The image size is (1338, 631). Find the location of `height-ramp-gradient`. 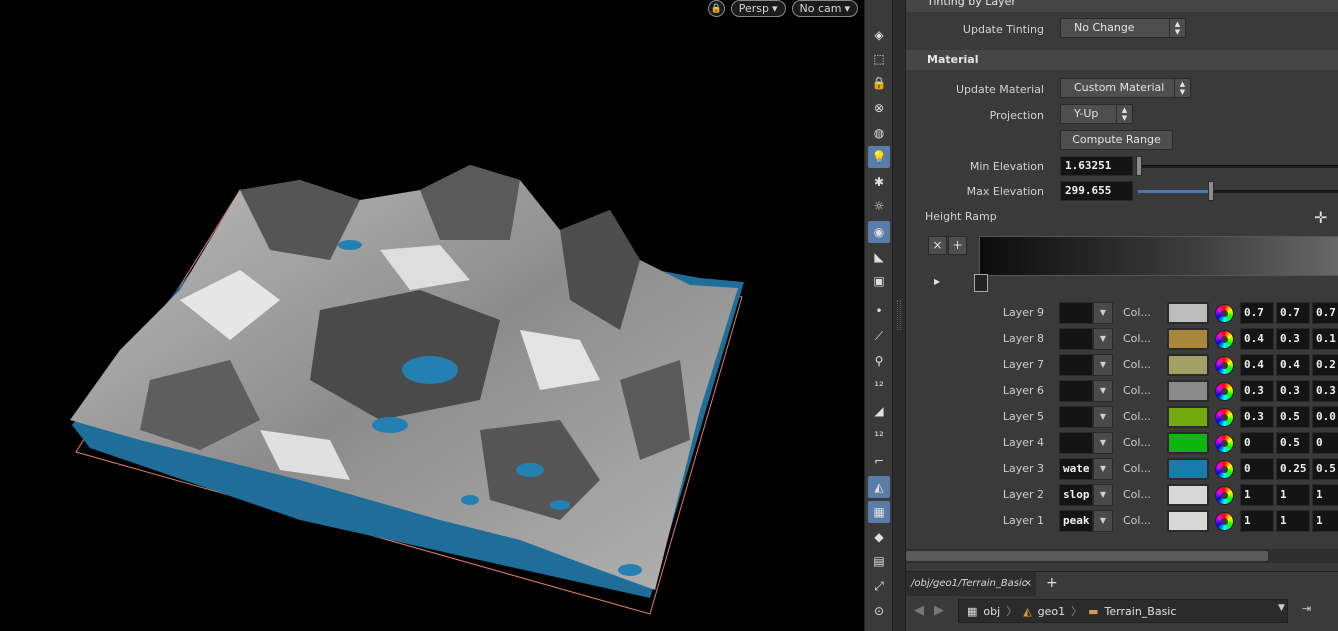

height-ramp-gradient is located at coordinates (1158, 256).